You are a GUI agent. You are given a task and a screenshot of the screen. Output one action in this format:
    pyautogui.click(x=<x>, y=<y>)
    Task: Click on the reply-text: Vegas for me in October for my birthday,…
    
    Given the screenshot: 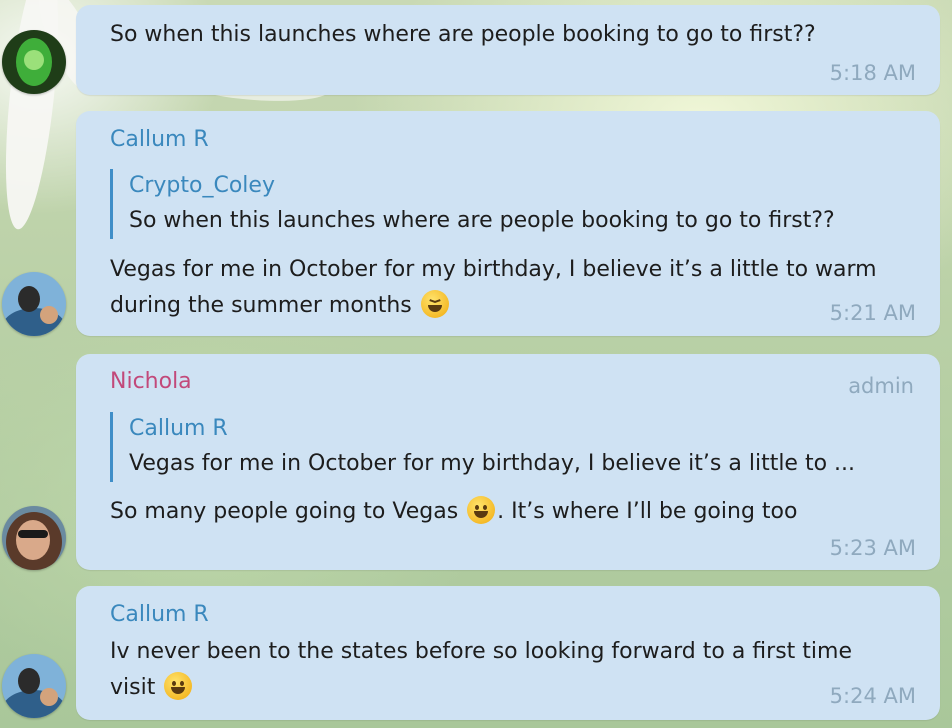 What is the action you would take?
    pyautogui.click(x=492, y=463)
    